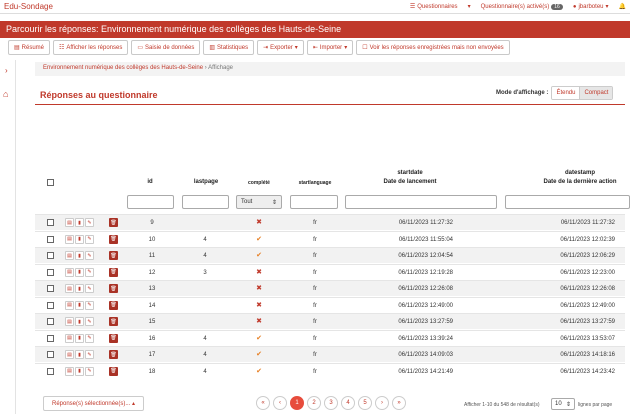 The image size is (630, 414). Describe the element at coordinates (622, 6) in the screenshot. I see `bell-icon: 🔔` at that location.